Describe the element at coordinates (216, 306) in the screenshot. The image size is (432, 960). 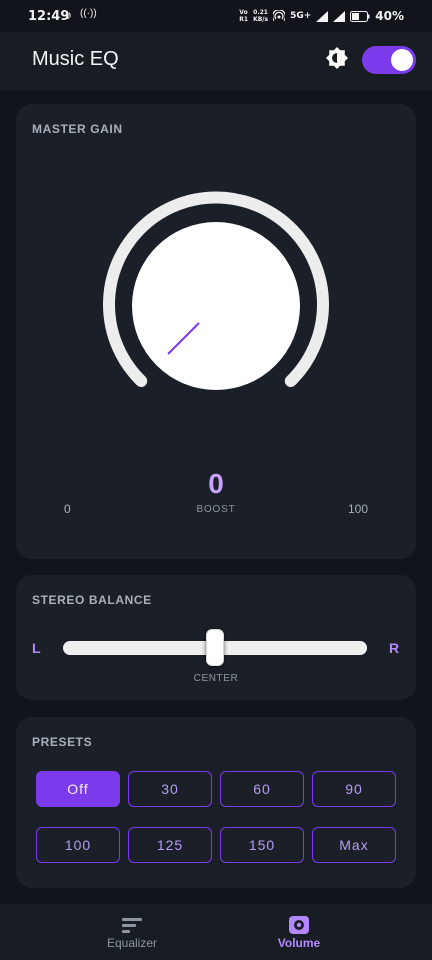
I see `gain-dial` at that location.